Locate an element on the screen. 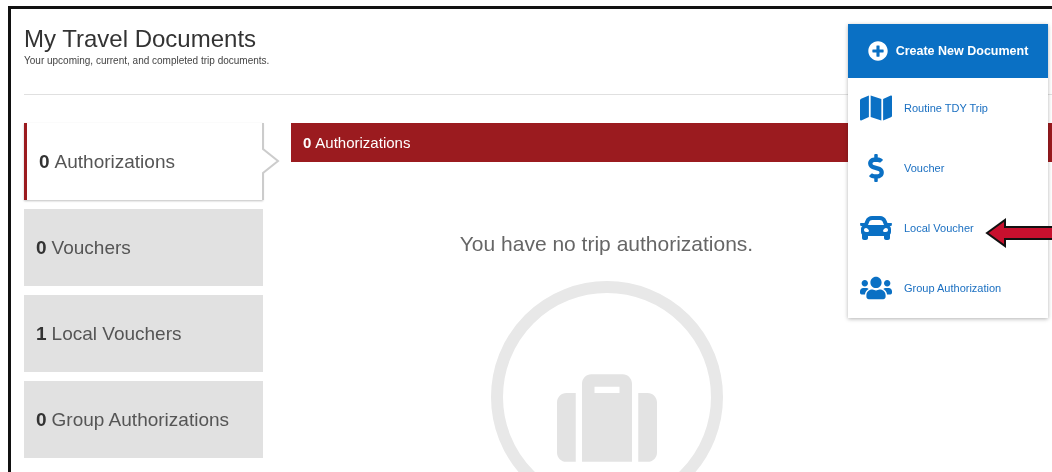 The image size is (1052, 472). menu-item: Local Voucher is located at coordinates (948, 228).